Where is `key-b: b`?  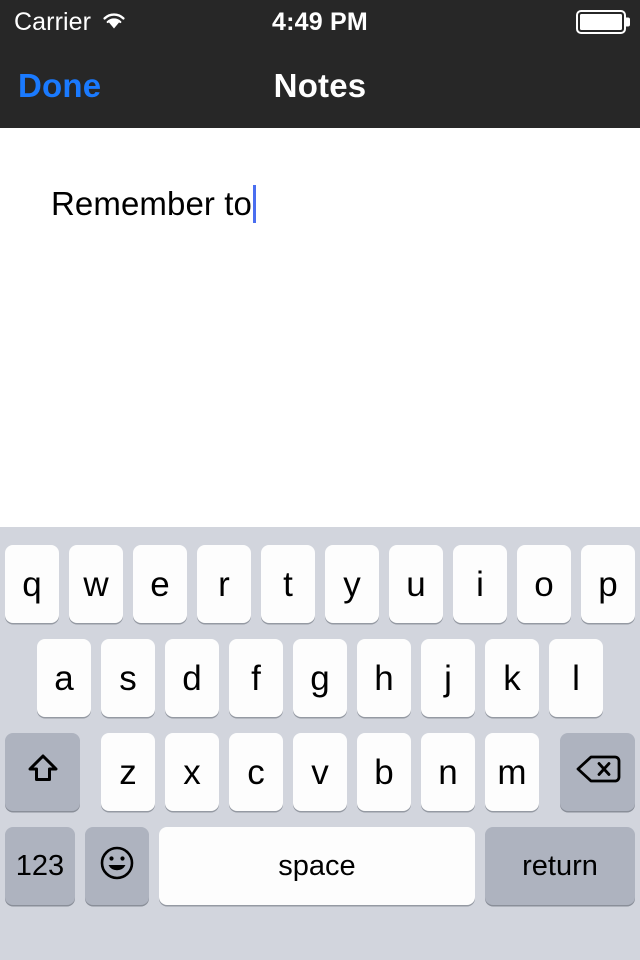 key-b: b is located at coordinates (384, 772).